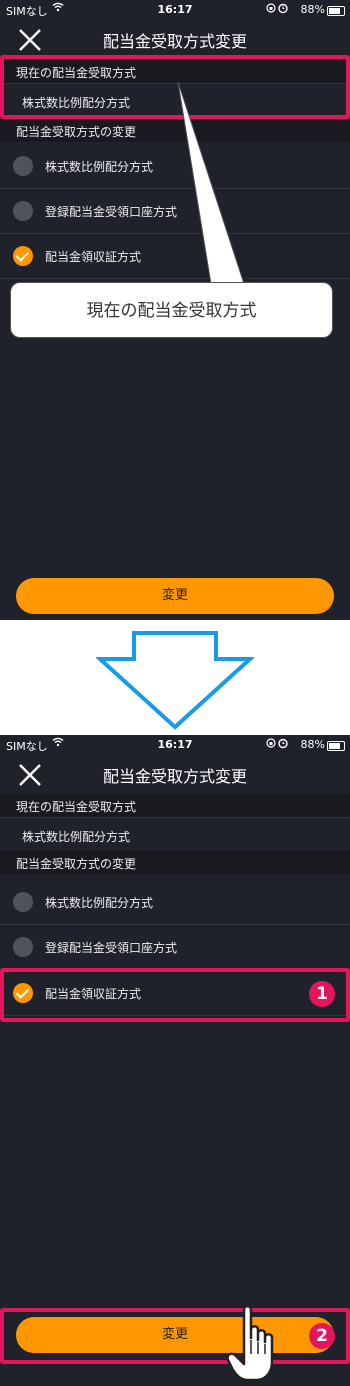 This screenshot has width=350, height=1386. I want to click on highlight-step2, so click(175, 1336).